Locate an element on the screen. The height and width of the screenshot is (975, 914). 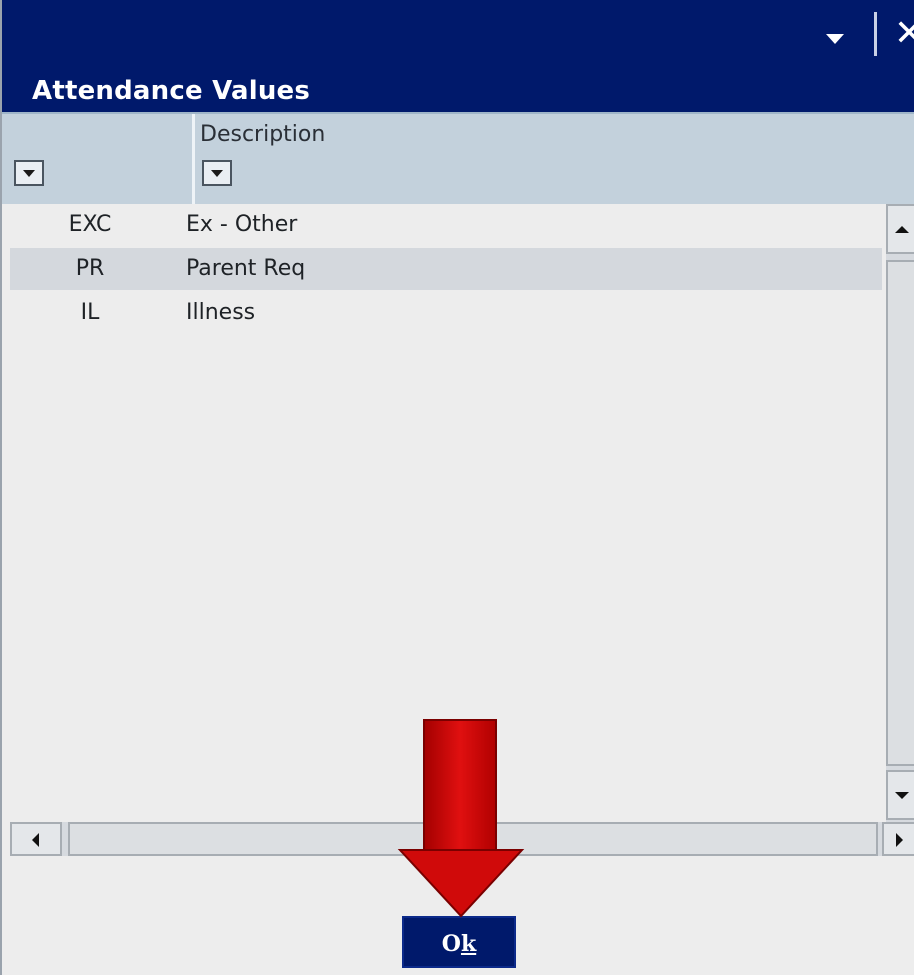
ok-button: Ok is located at coordinates (459, 942).